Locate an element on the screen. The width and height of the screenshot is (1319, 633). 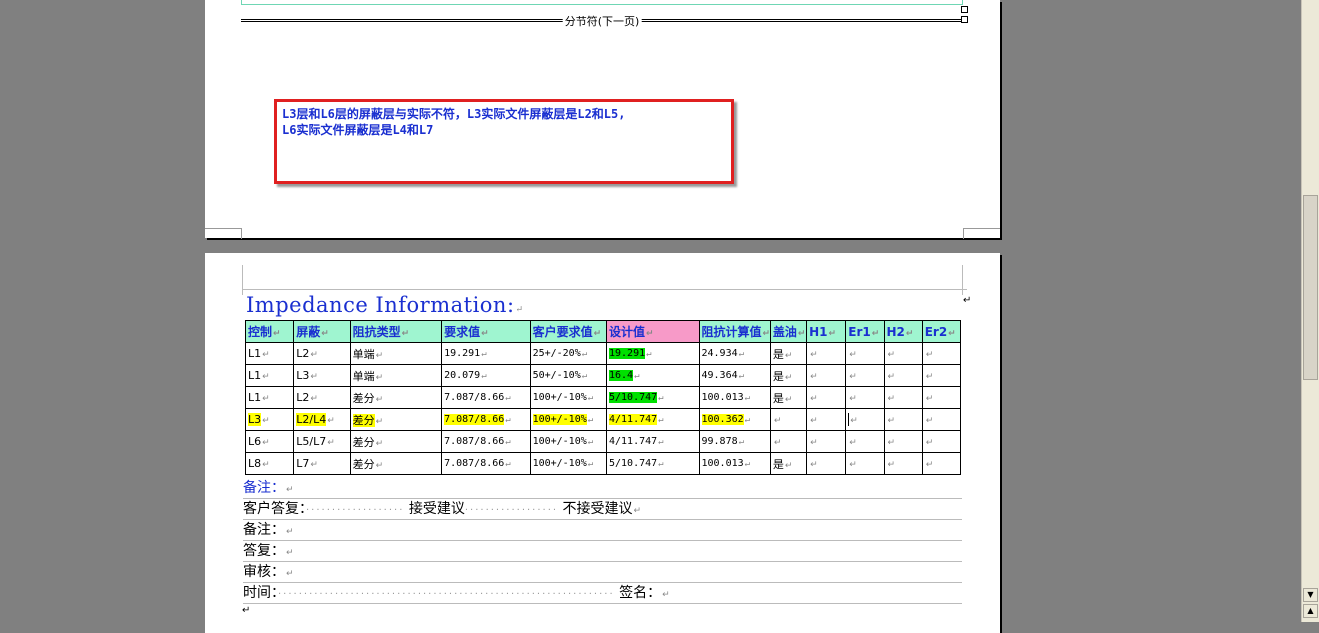
vertical-scrollbar: ▼ ▲ is located at coordinates (1310, 311).